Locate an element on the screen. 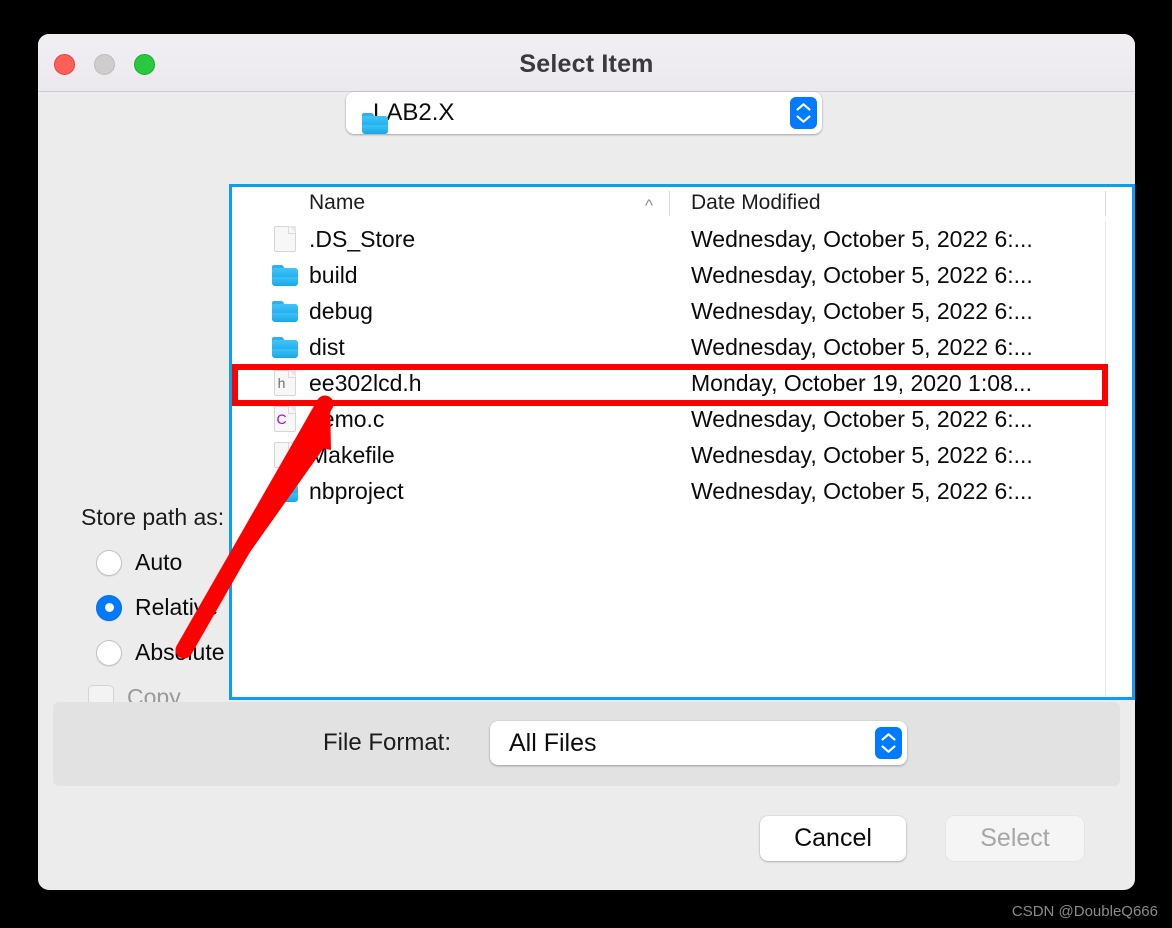  file-format-panel: File Format: All Files is located at coordinates (586, 744).